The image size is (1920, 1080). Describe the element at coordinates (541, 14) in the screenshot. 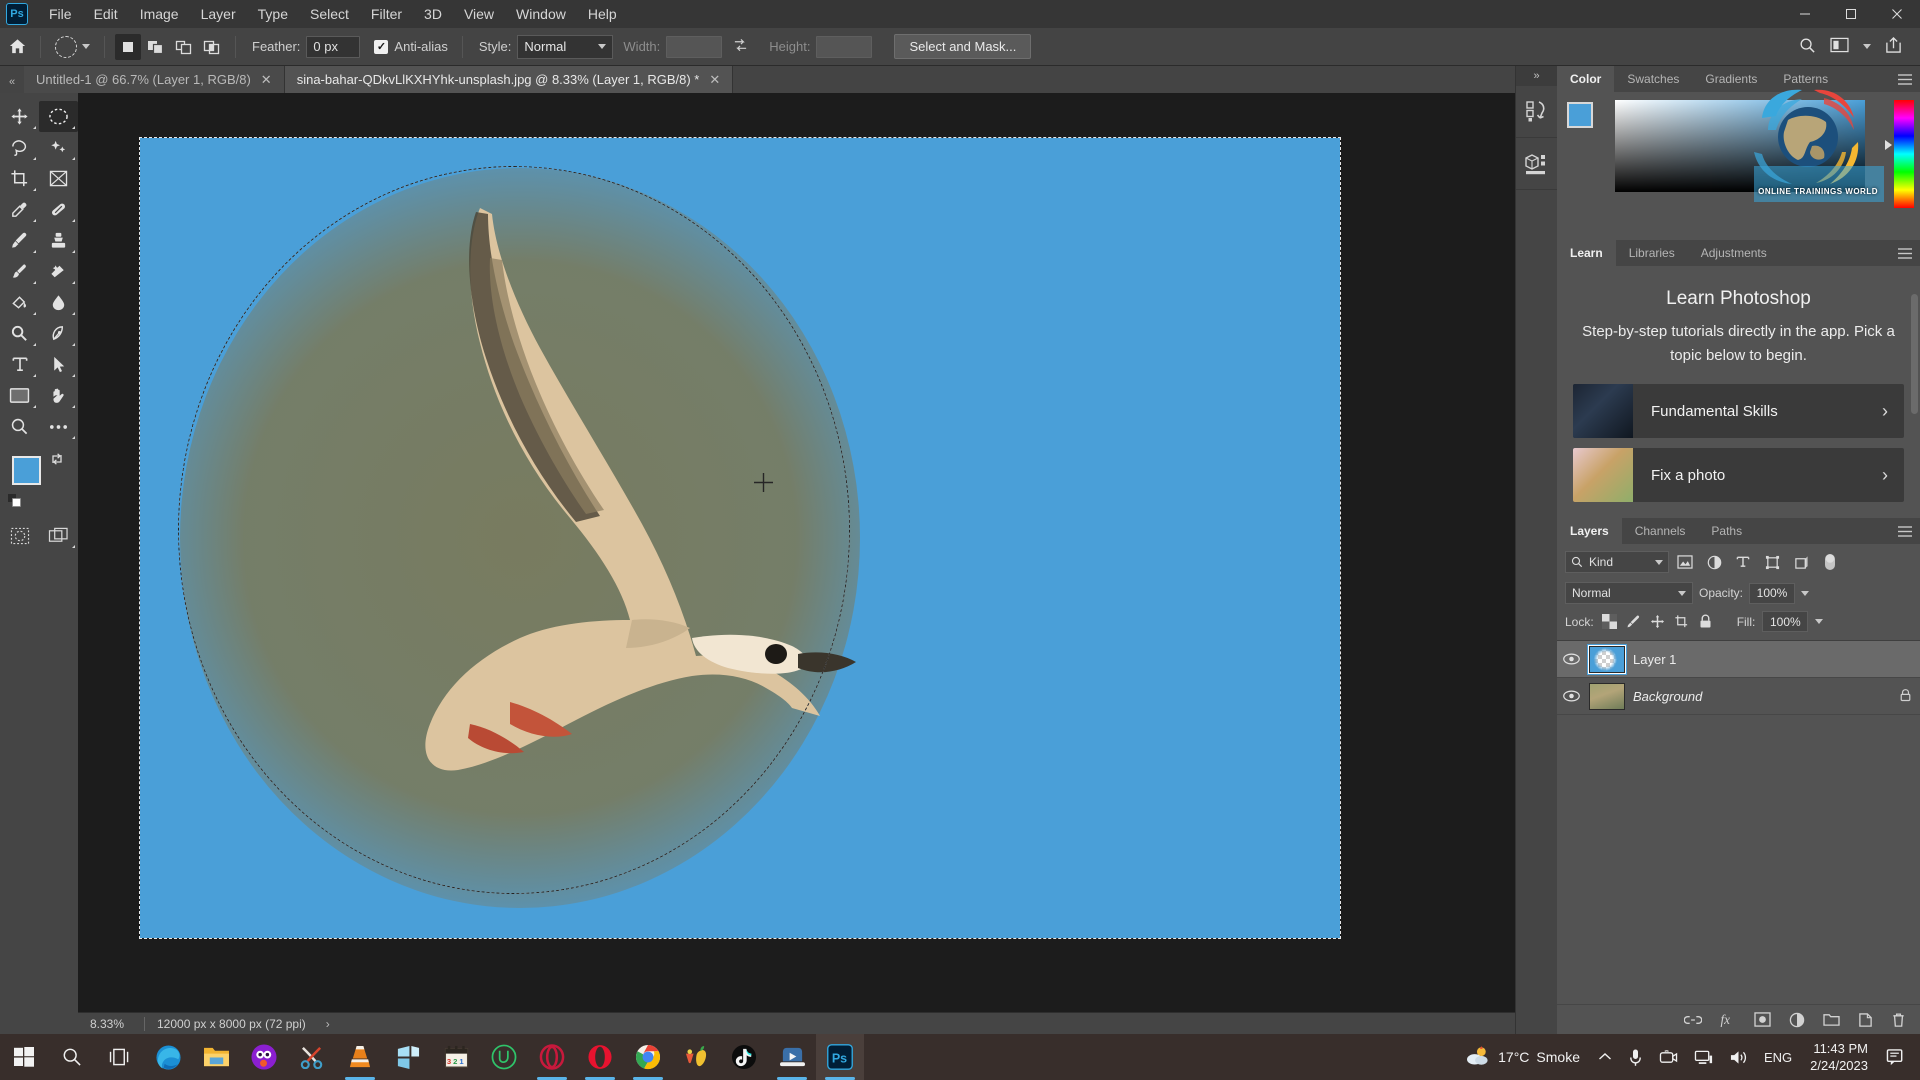

I see `menu-window: Window` at that location.